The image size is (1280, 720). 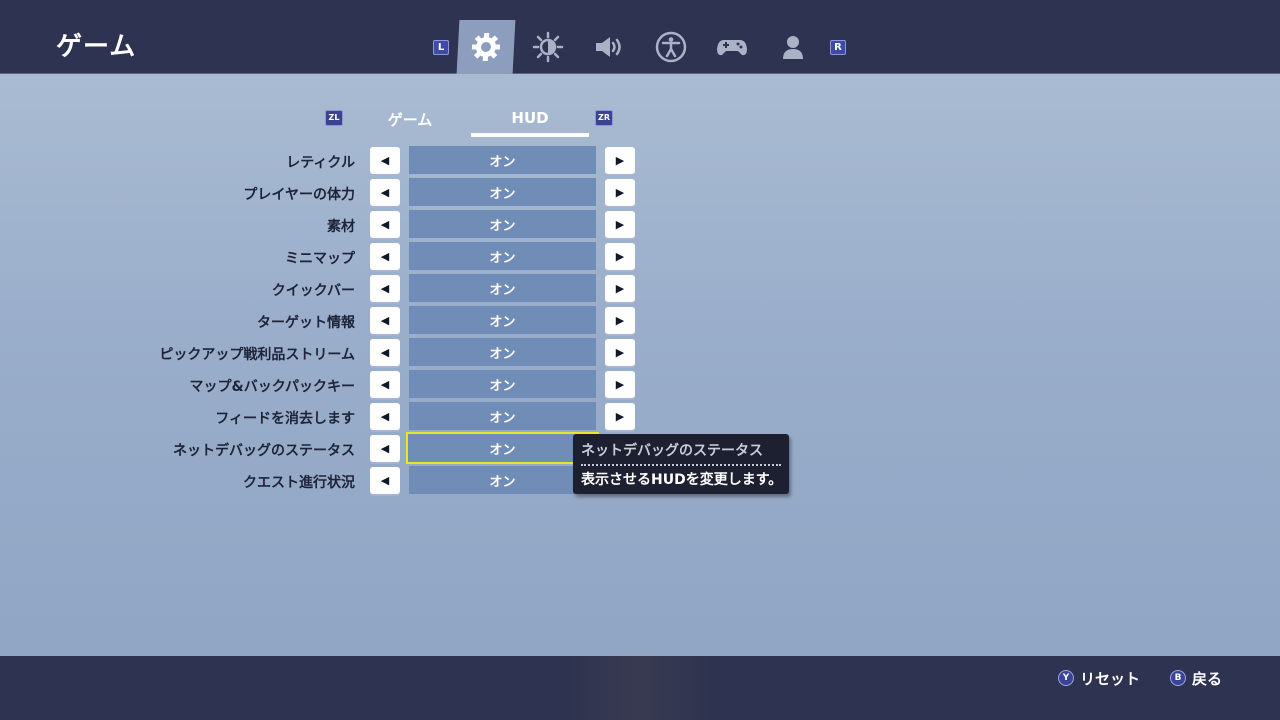 I want to click on setting-row-quickbar: クイックバー ◀ オン ▶, so click(x=640, y=289).